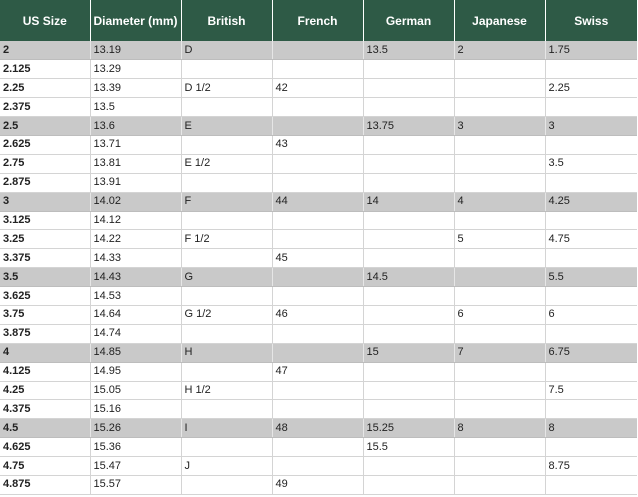 The height and width of the screenshot is (497, 638). I want to click on cell-french: 42, so click(318, 88).